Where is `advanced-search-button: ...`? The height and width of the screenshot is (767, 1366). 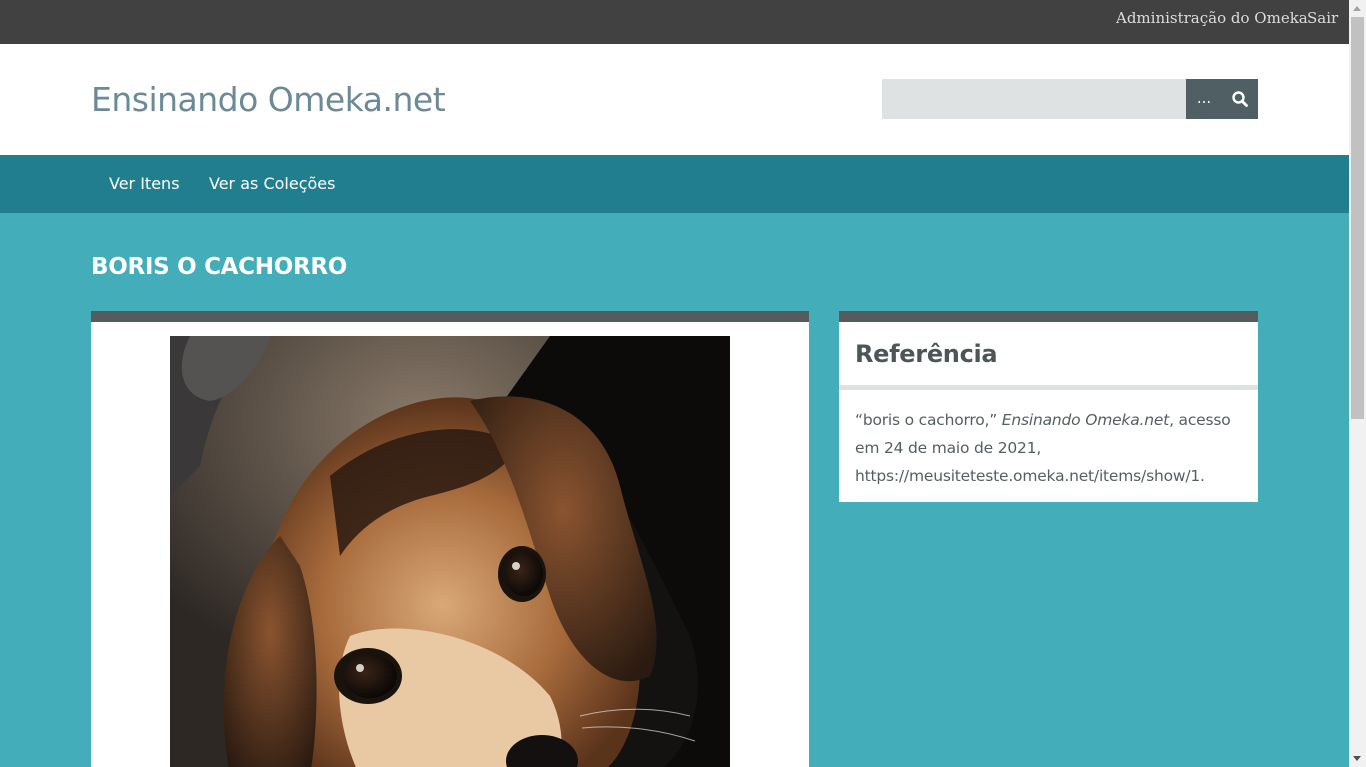 advanced-search-button: ... is located at coordinates (1204, 99).